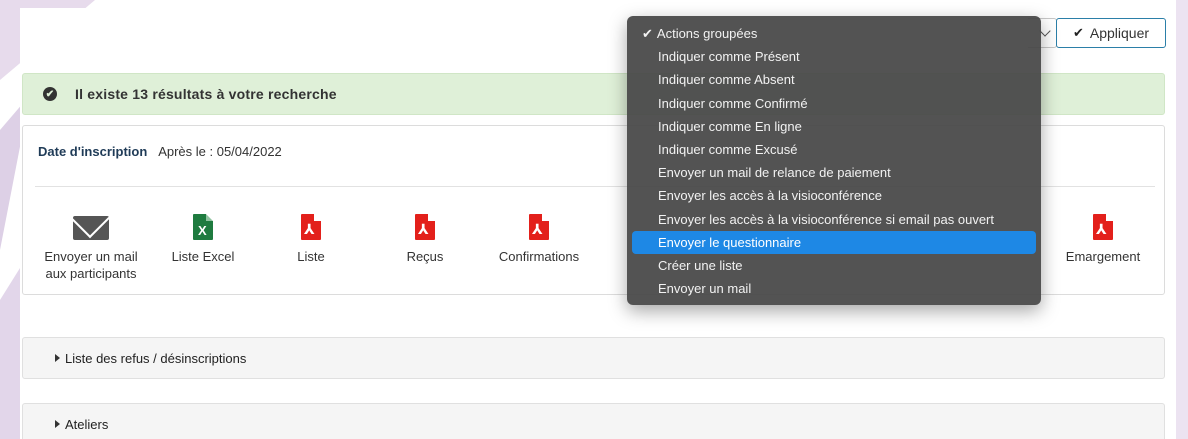 The width and height of the screenshot is (1188, 439). Describe the element at coordinates (425, 256) in the screenshot. I see `export-label: Reçus` at that location.